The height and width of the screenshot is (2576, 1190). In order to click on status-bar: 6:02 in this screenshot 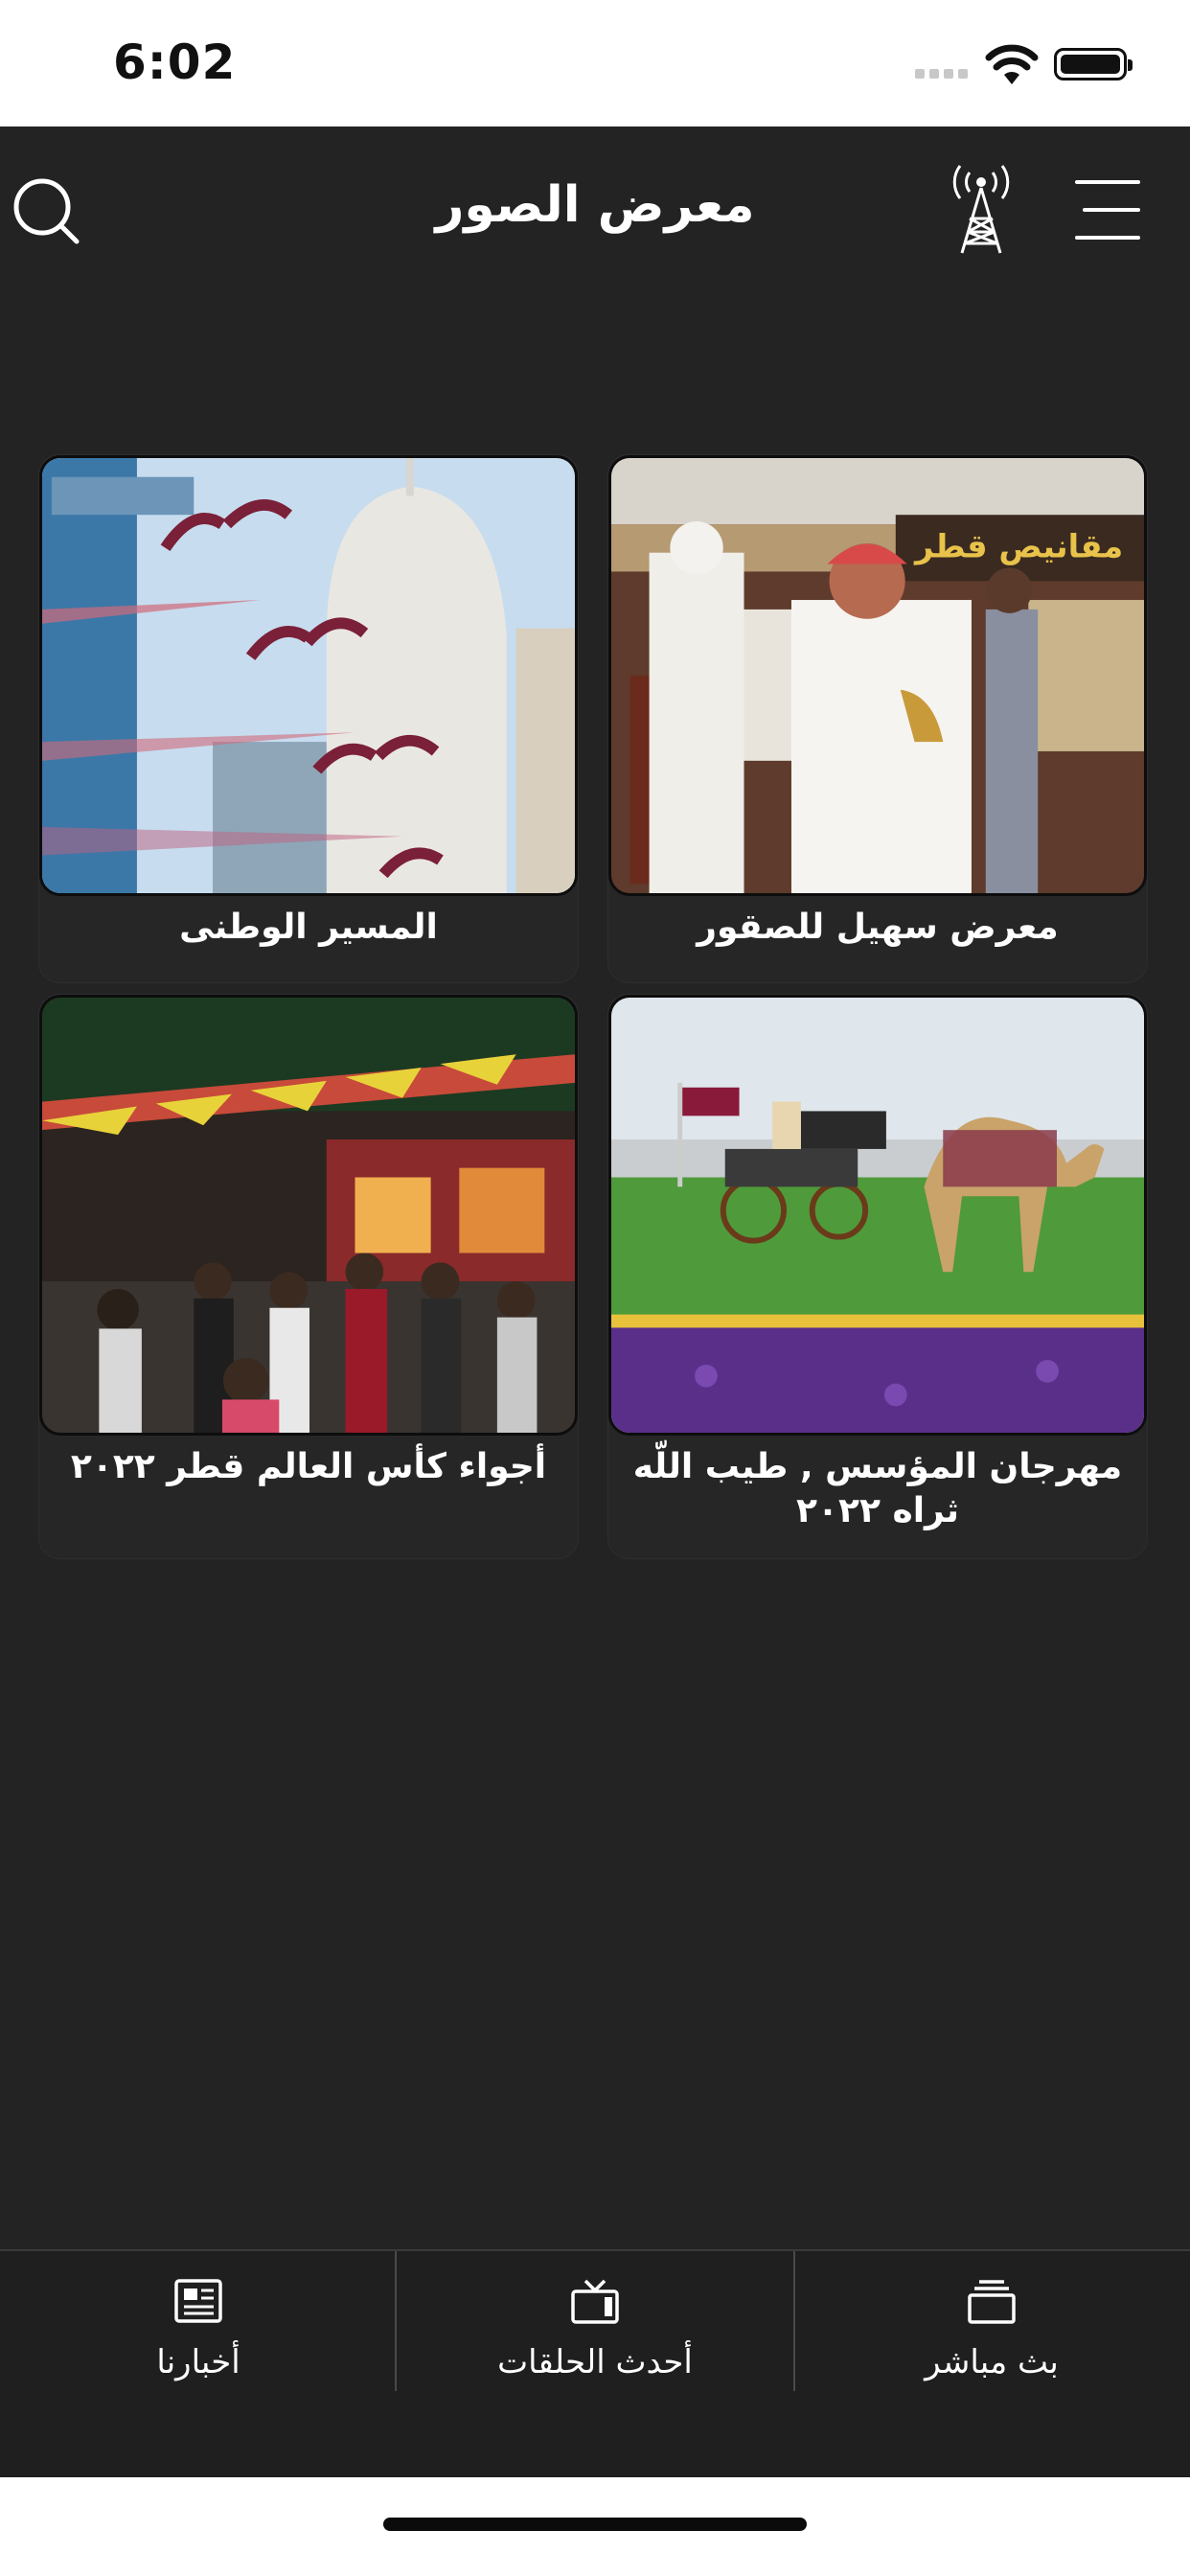, I will do `click(595, 63)`.